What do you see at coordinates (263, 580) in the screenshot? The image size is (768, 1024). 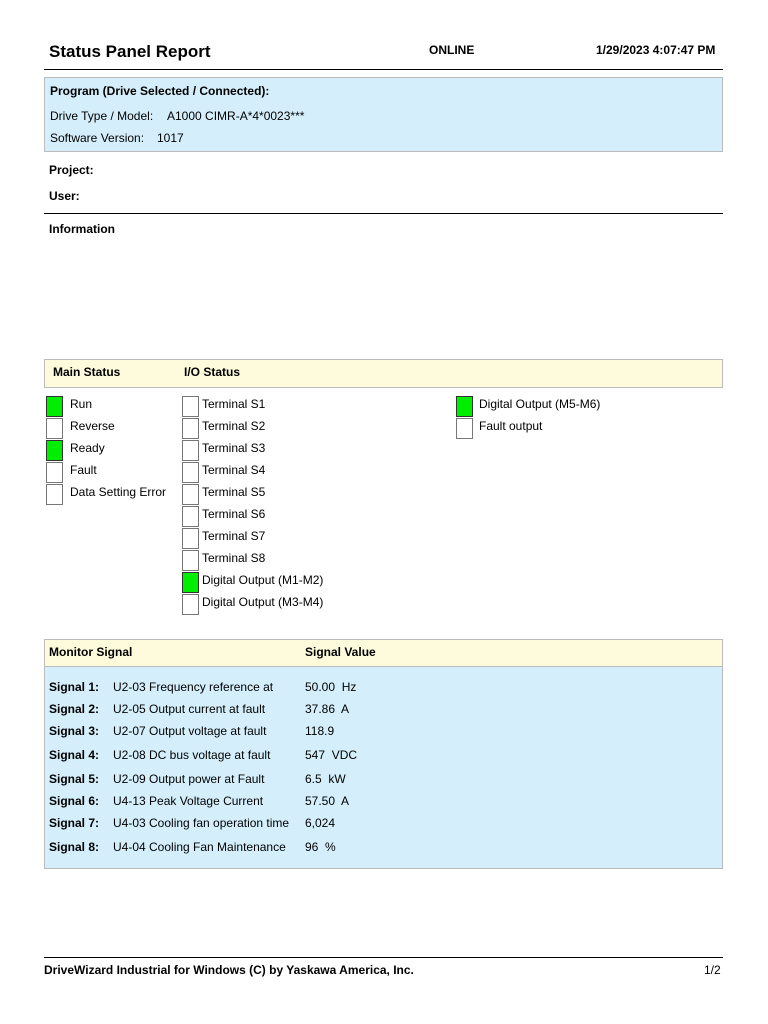 I see `status-label: Digital Output (M1-M2)` at bounding box center [263, 580].